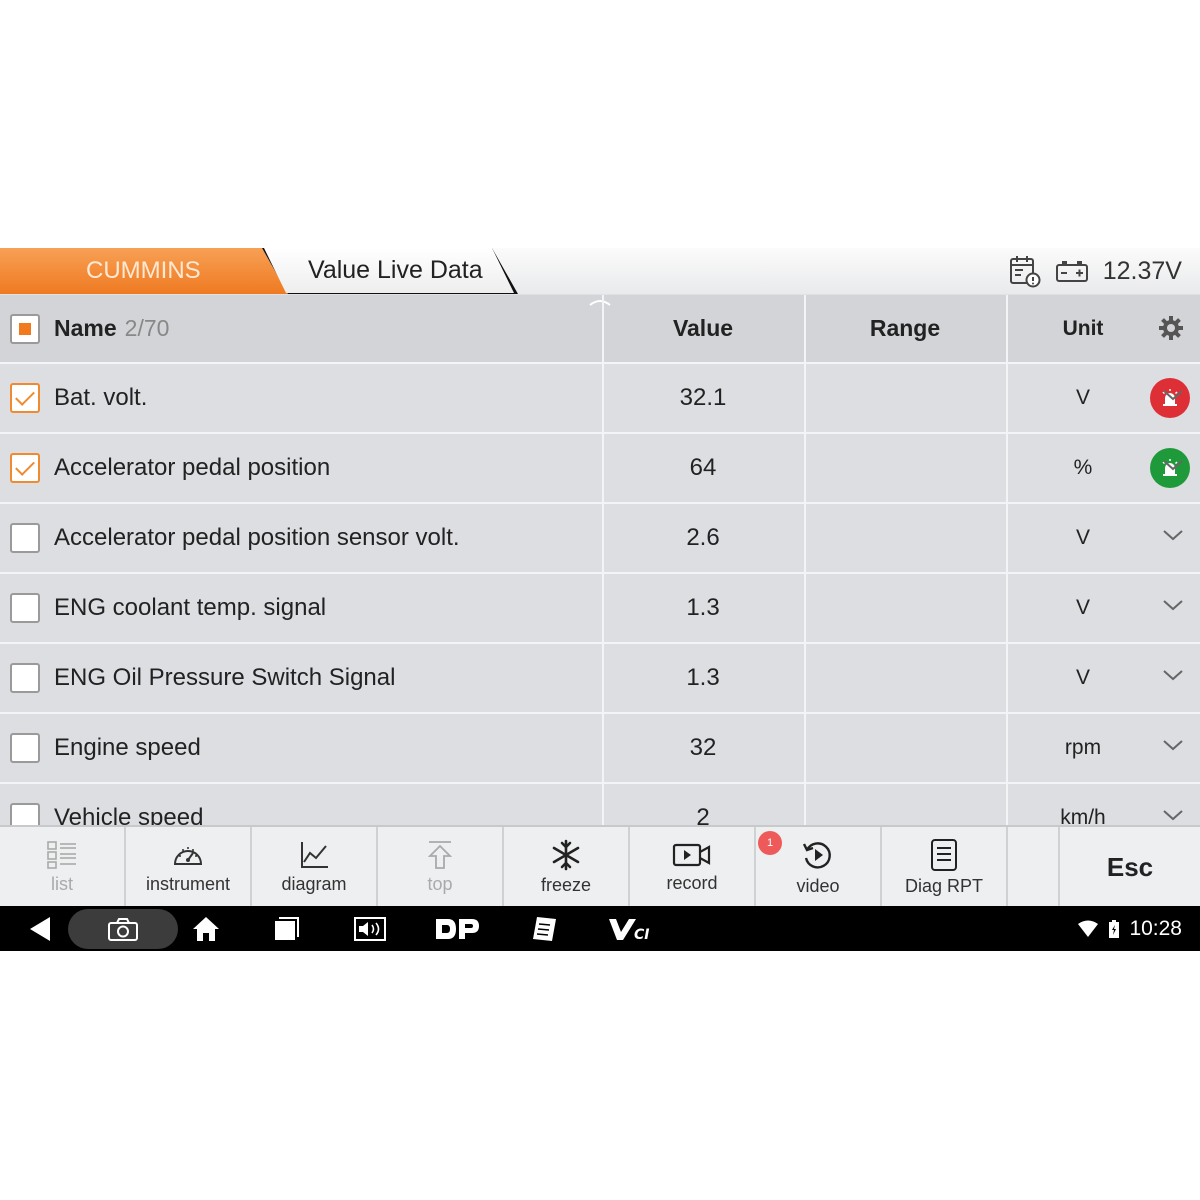  Describe the element at coordinates (633, 928) in the screenshot. I see `vci-icon: CI` at that location.